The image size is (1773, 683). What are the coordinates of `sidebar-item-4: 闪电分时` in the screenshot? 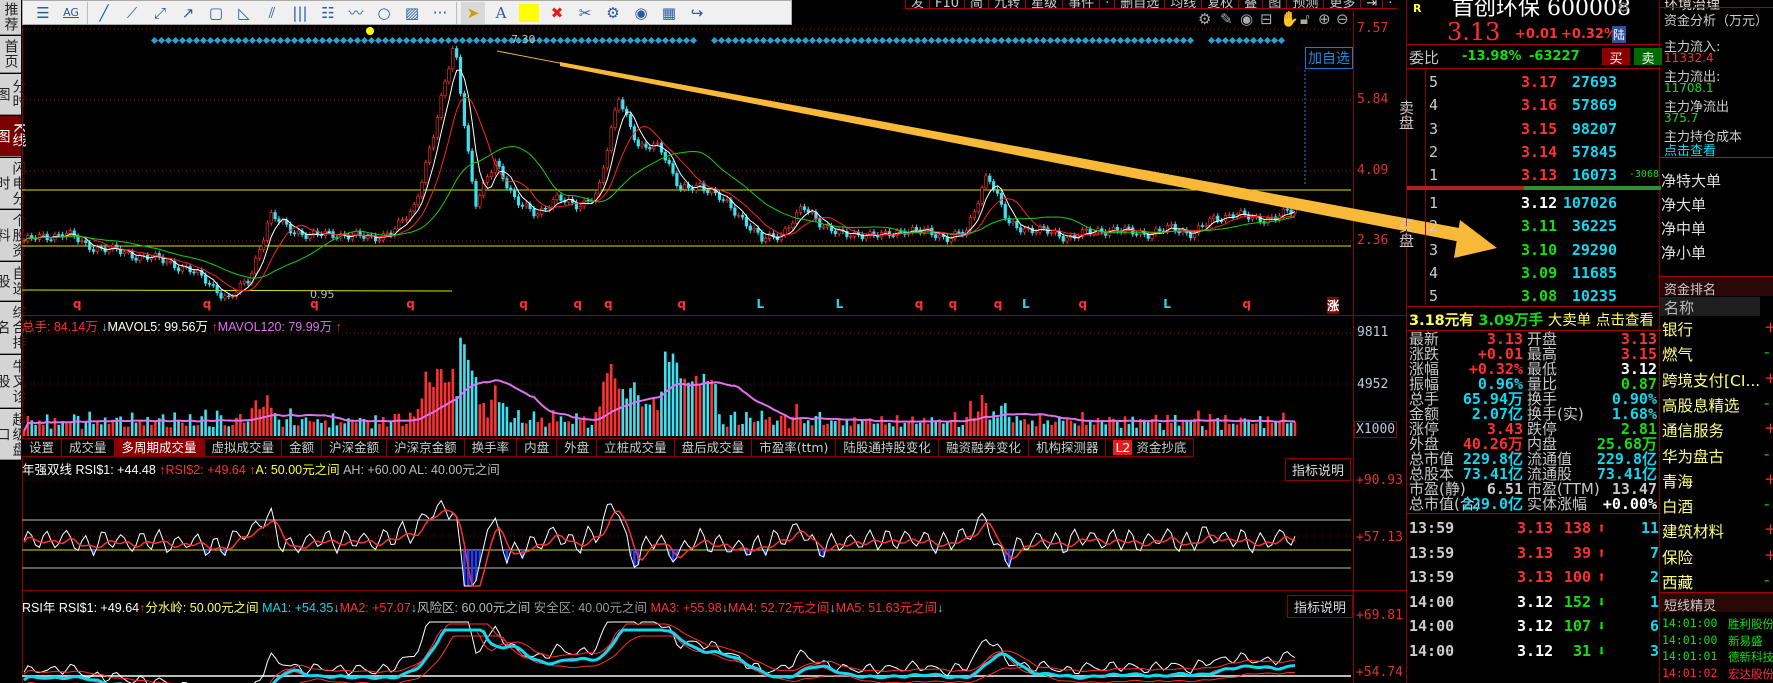 It's located at (13, 183).